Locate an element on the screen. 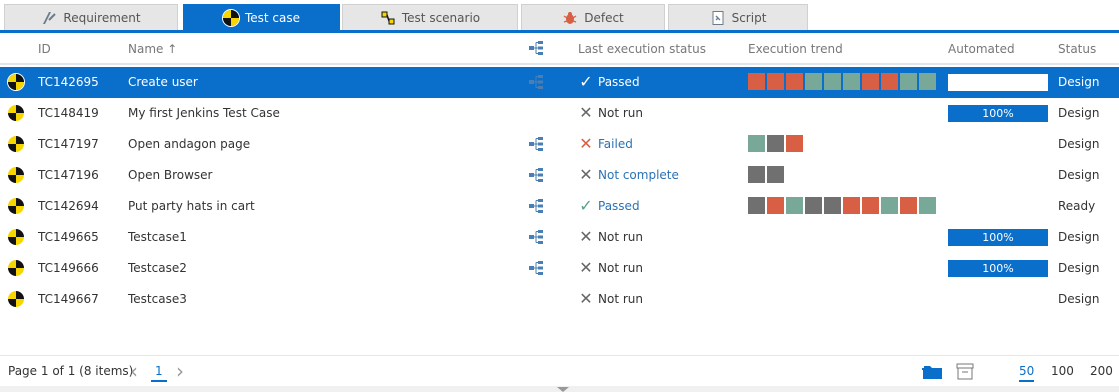  test-case-name: Open andagon page is located at coordinates (189, 144).